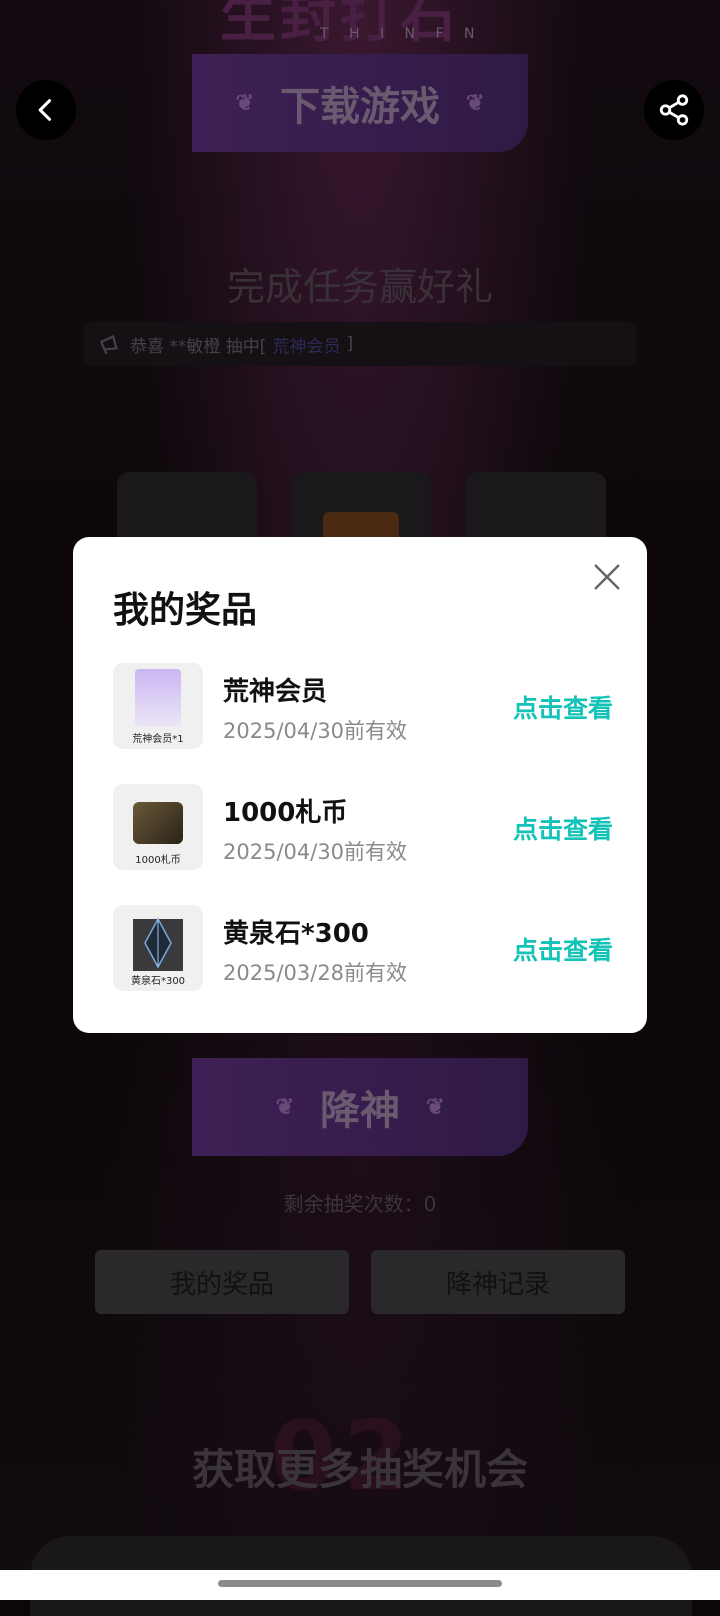 The width and height of the screenshot is (720, 1616). Describe the element at coordinates (363, 706) in the screenshot. I see `prize-row: 荒神会员*1 荒神会员 2025/04/30前有效 点击查看` at that location.